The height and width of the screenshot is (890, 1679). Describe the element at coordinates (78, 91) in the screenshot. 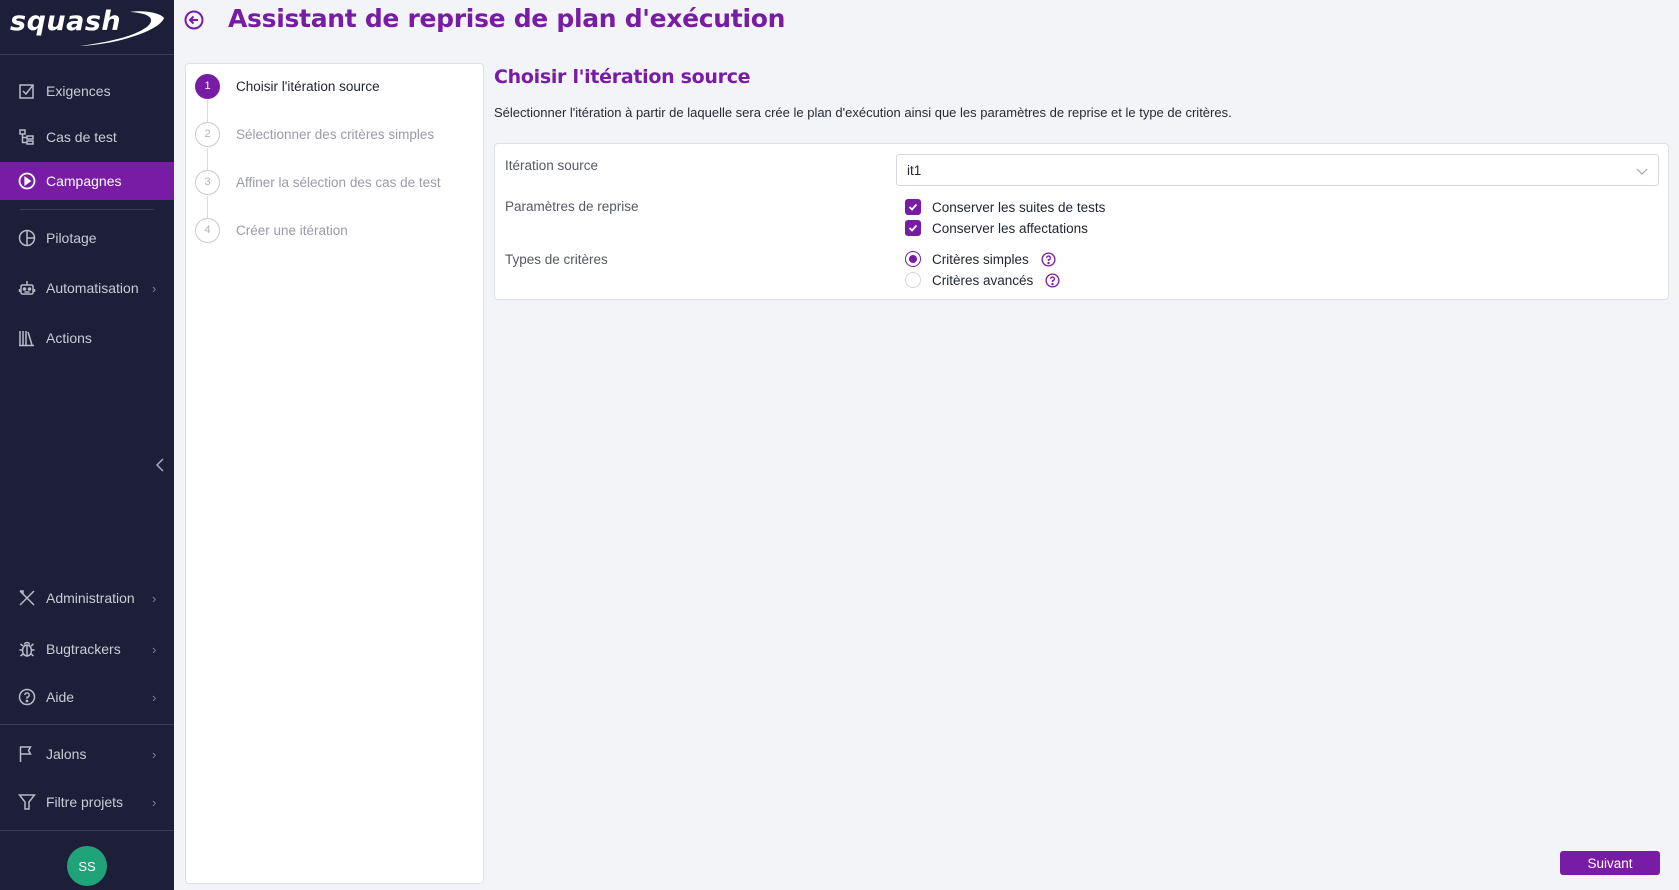

I see `sidebar-item-label: Exigences` at that location.